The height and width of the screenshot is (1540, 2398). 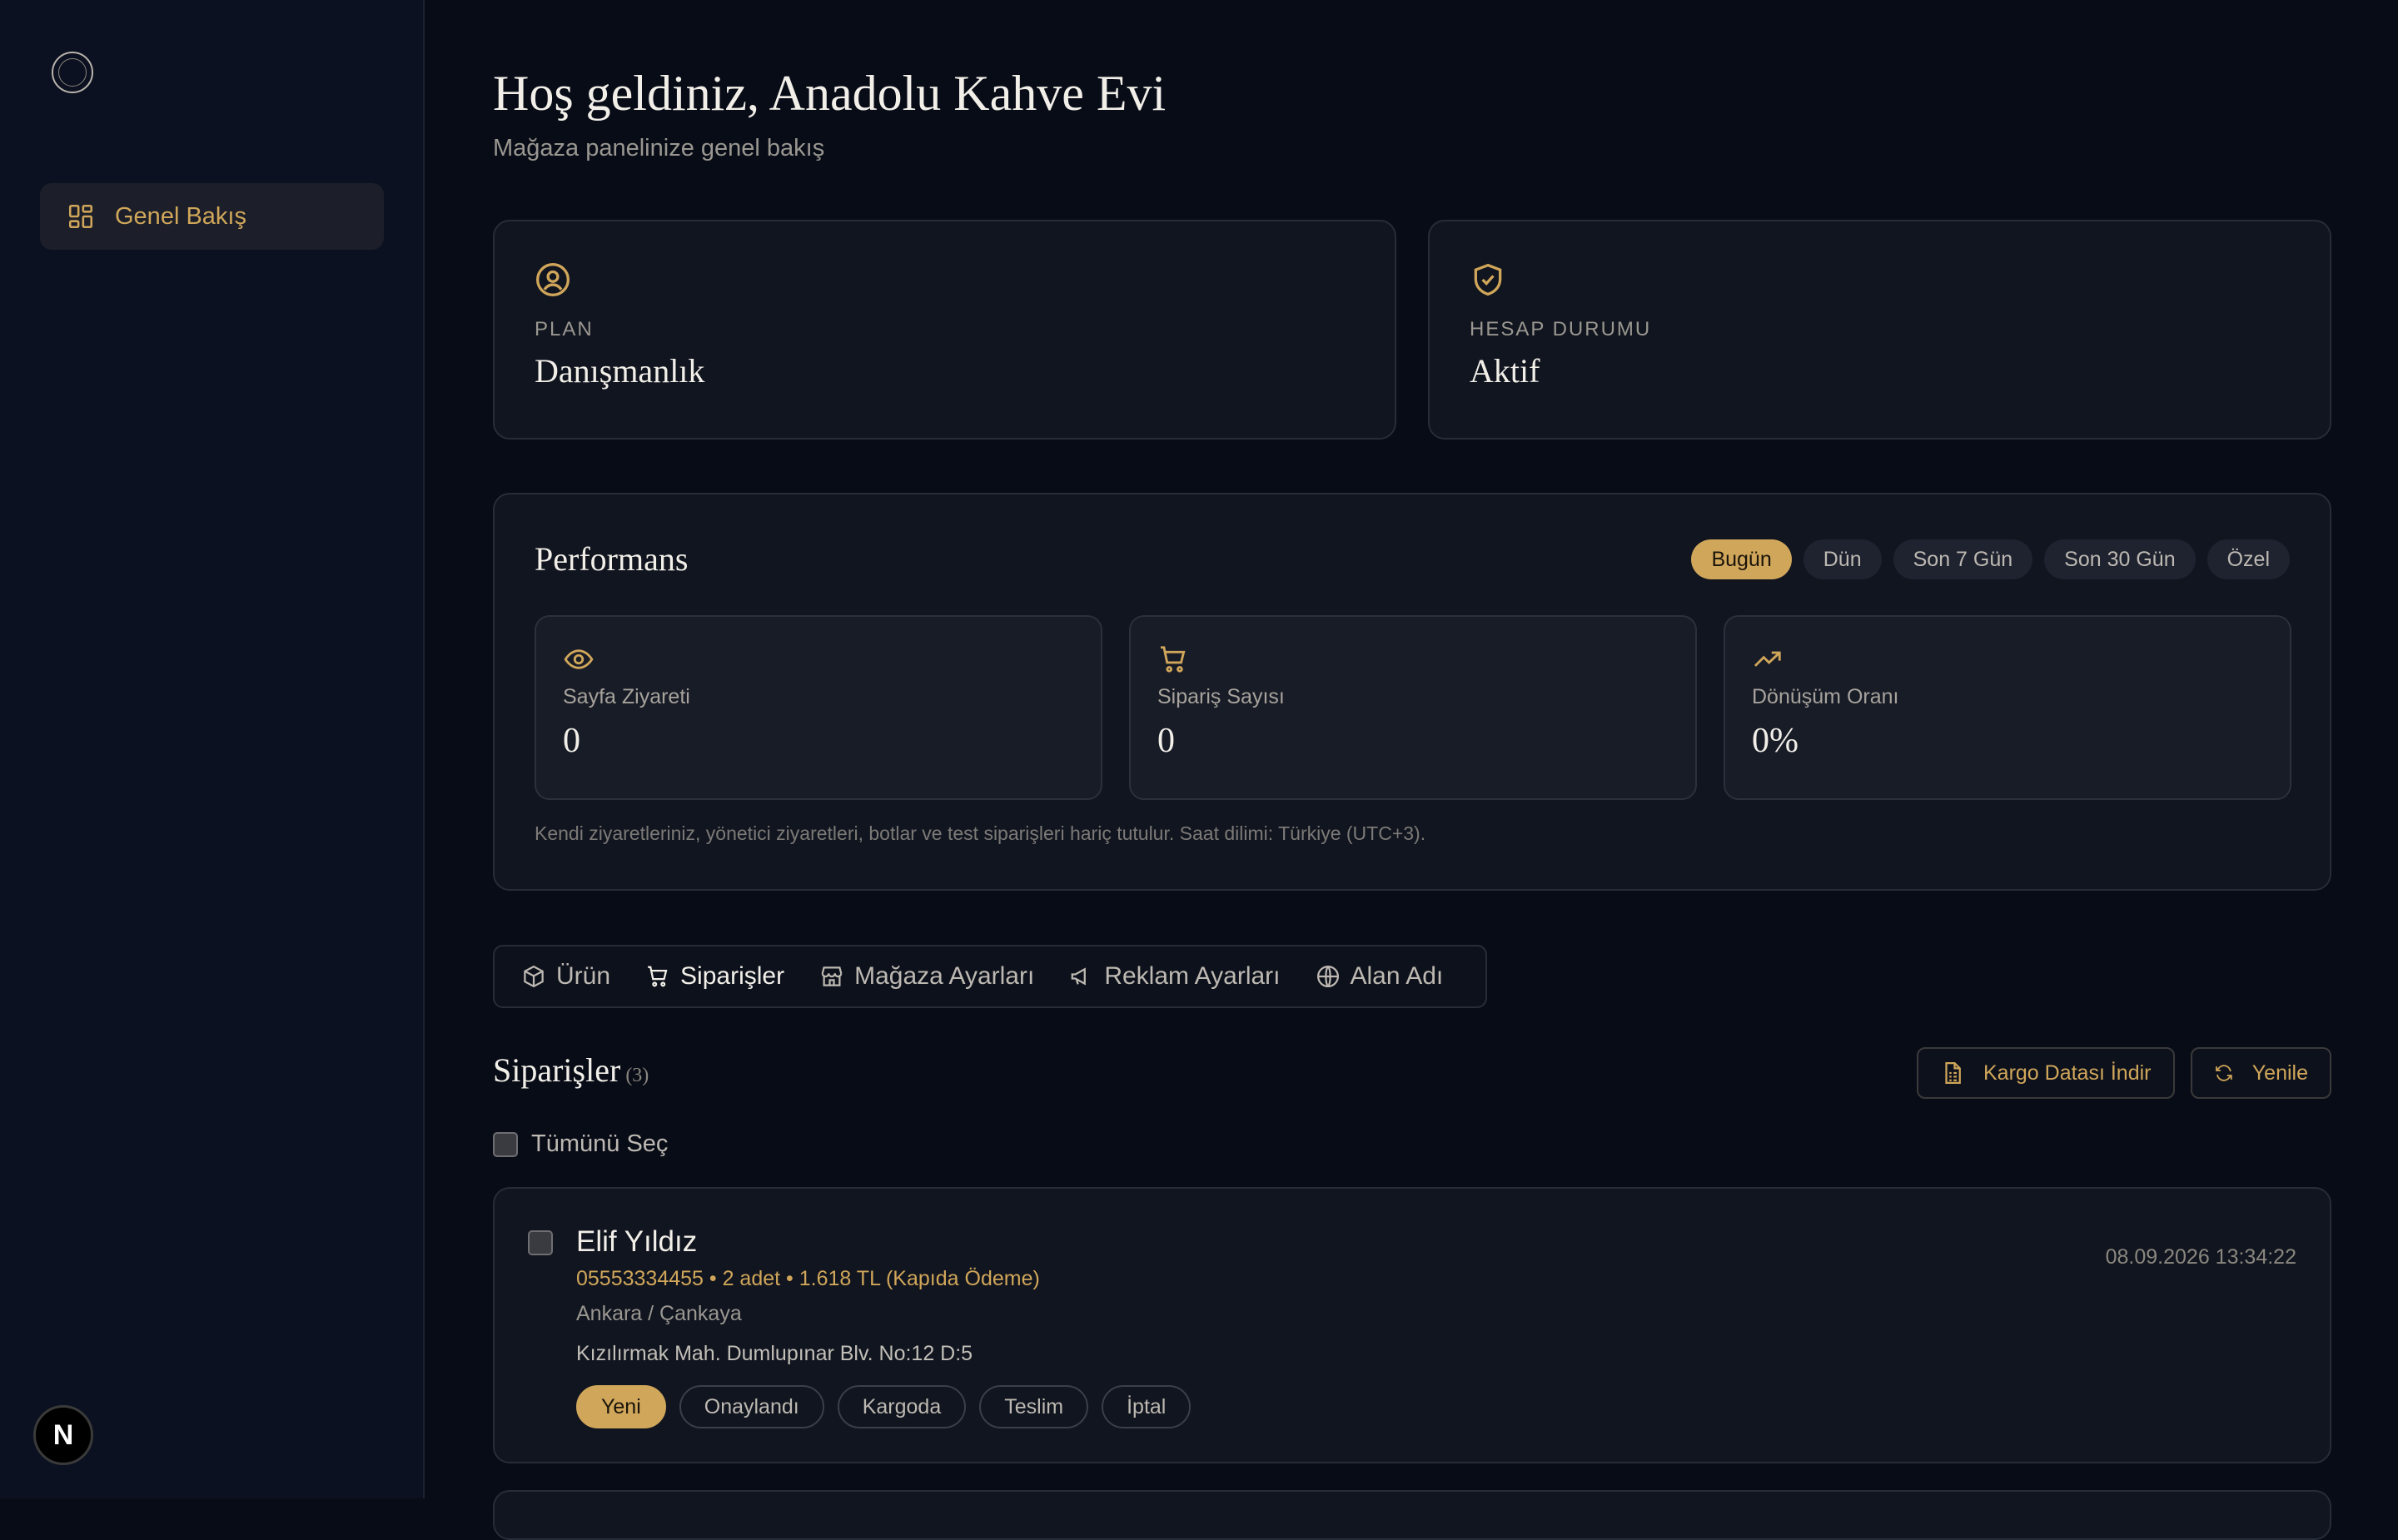 What do you see at coordinates (1767, 659) in the screenshot?
I see `trending-up-icon` at bounding box center [1767, 659].